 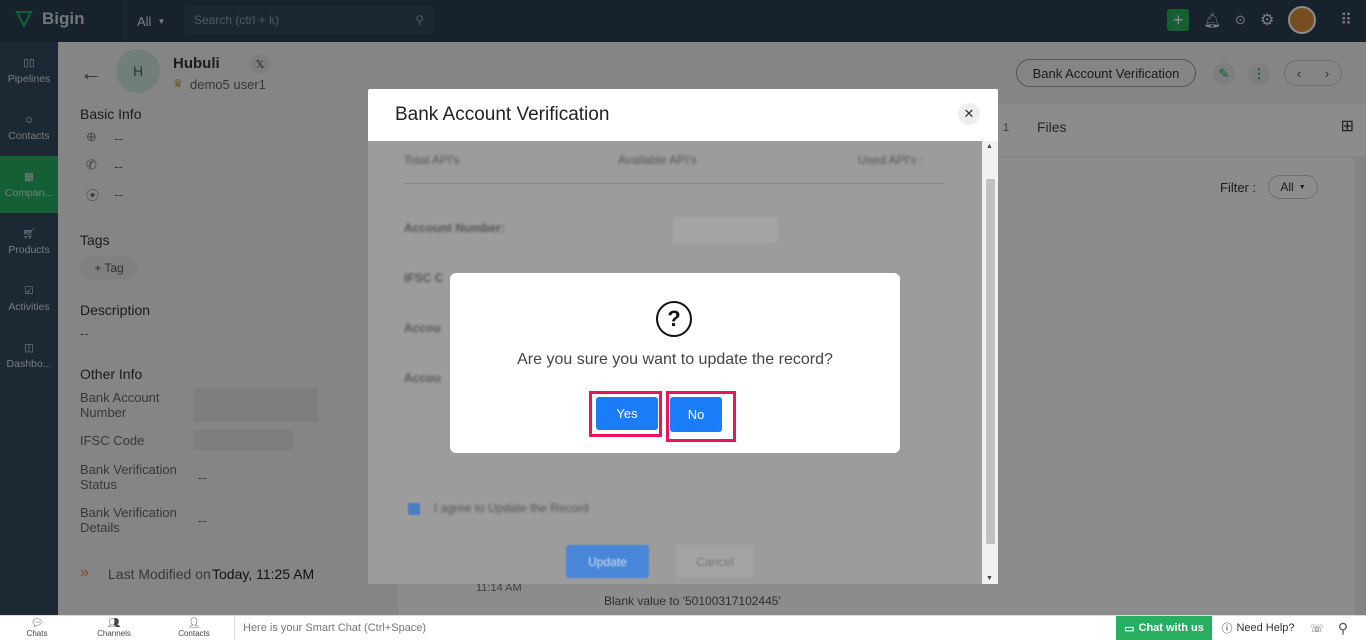 What do you see at coordinates (422, 378) in the screenshot?
I see `account-label-2: Accou` at bounding box center [422, 378].